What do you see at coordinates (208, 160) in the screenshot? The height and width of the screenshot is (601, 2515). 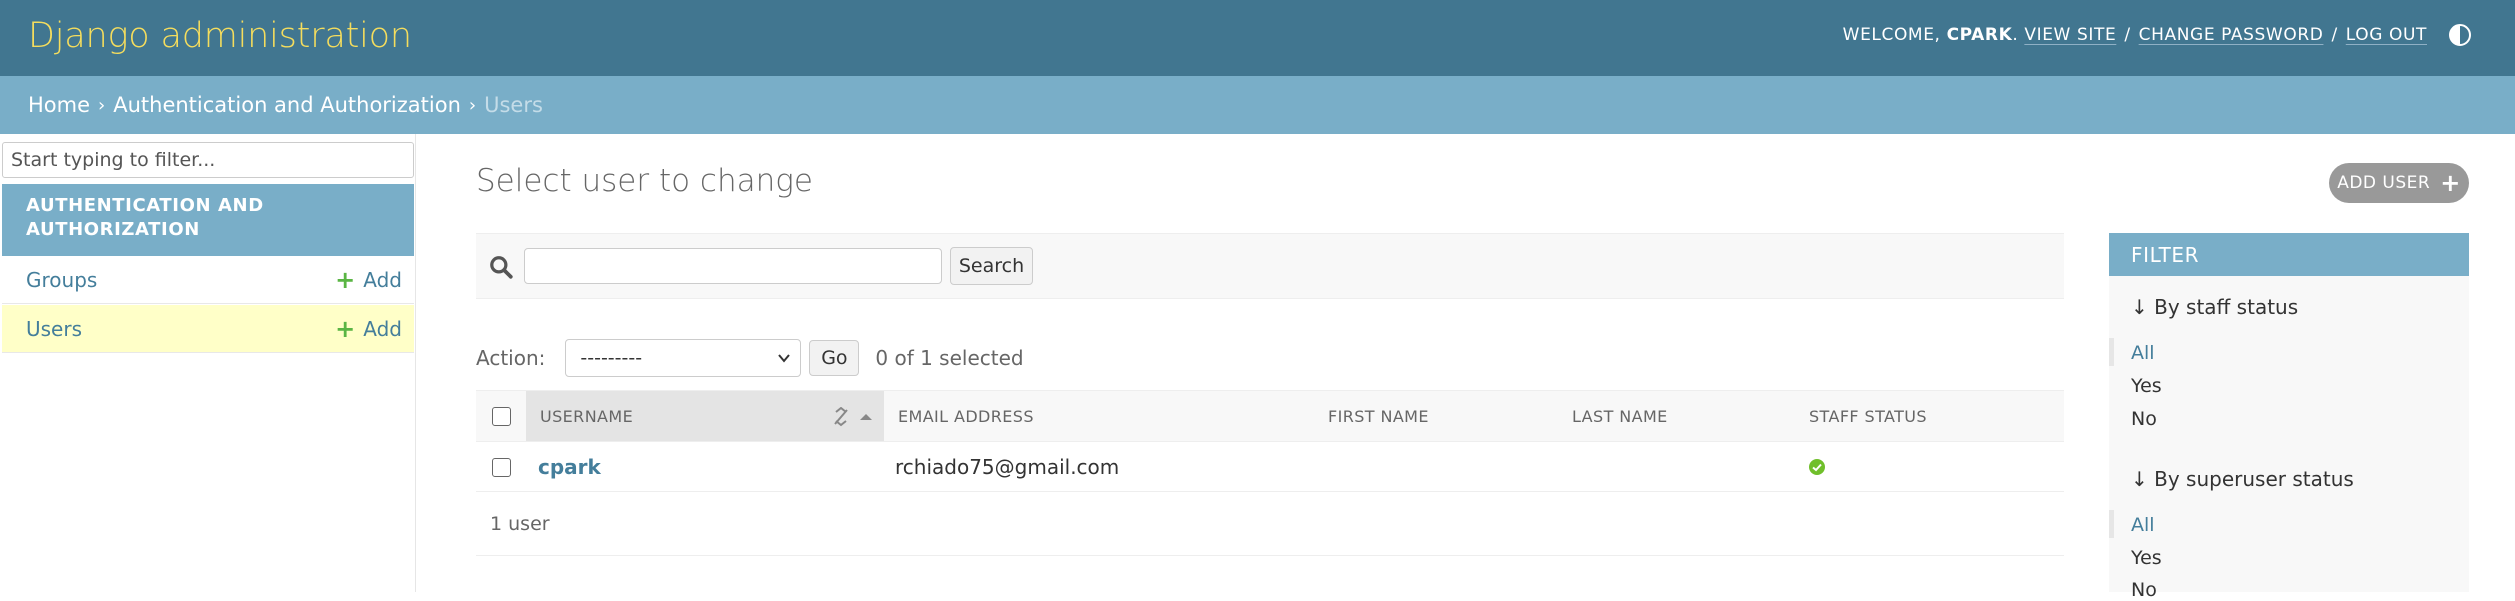 I see `sidebar-filter-input` at bounding box center [208, 160].